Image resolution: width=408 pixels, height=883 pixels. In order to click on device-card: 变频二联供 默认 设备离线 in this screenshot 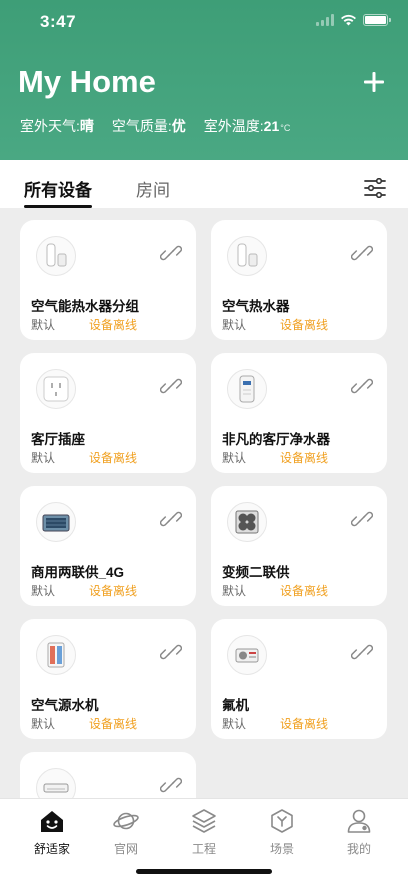, I will do `click(299, 546)`.